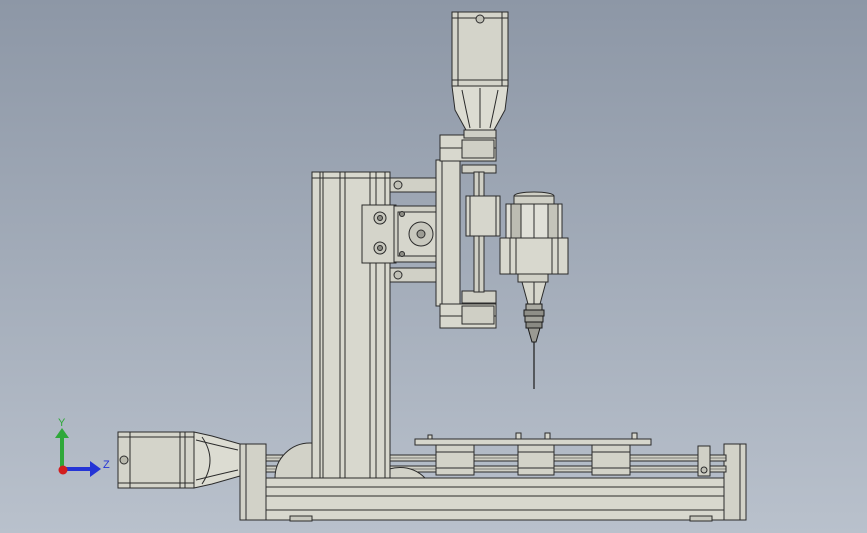 This screenshot has height=533, width=867. What do you see at coordinates (480, 75) in the screenshot?
I see `y-axis-stepper-motor` at bounding box center [480, 75].